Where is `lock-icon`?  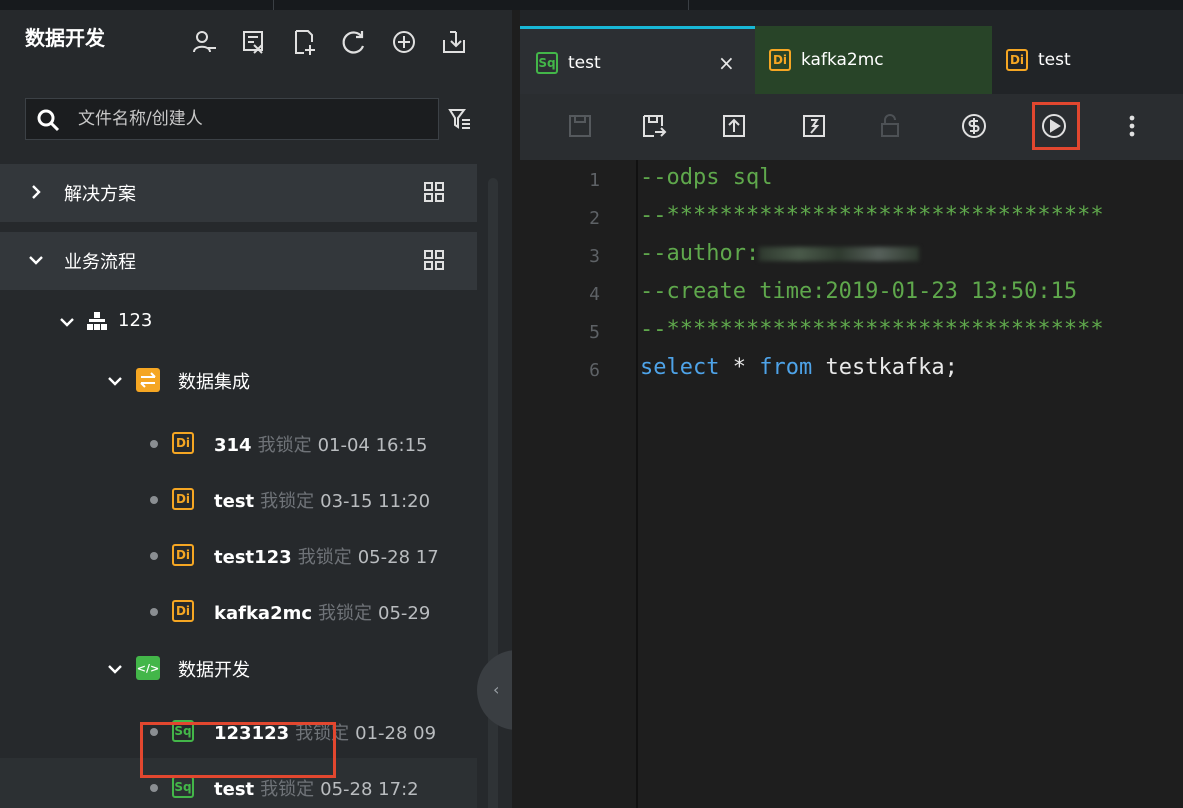
lock-icon is located at coordinates (890, 126).